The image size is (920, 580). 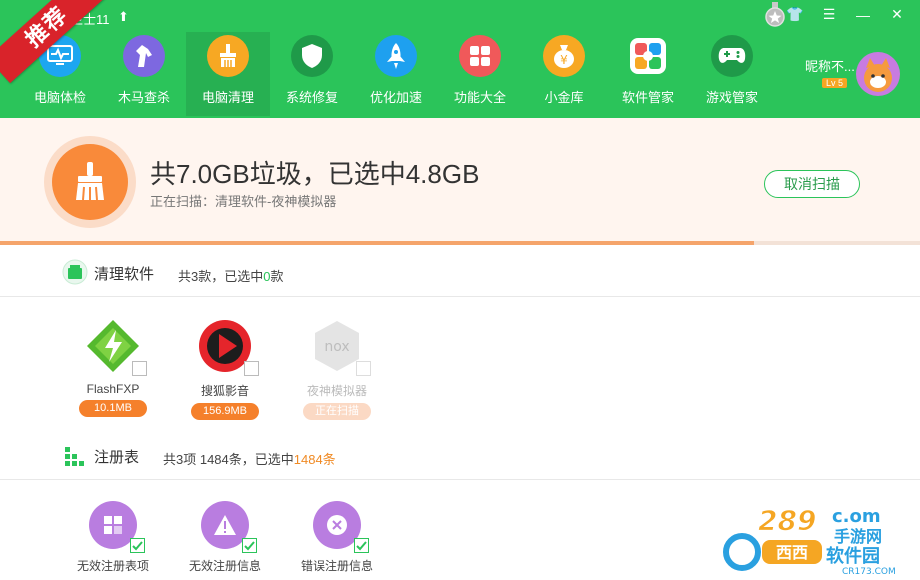 What do you see at coordinates (116, 347) in the screenshot?
I see `flashfxp-icon` at bounding box center [116, 347].